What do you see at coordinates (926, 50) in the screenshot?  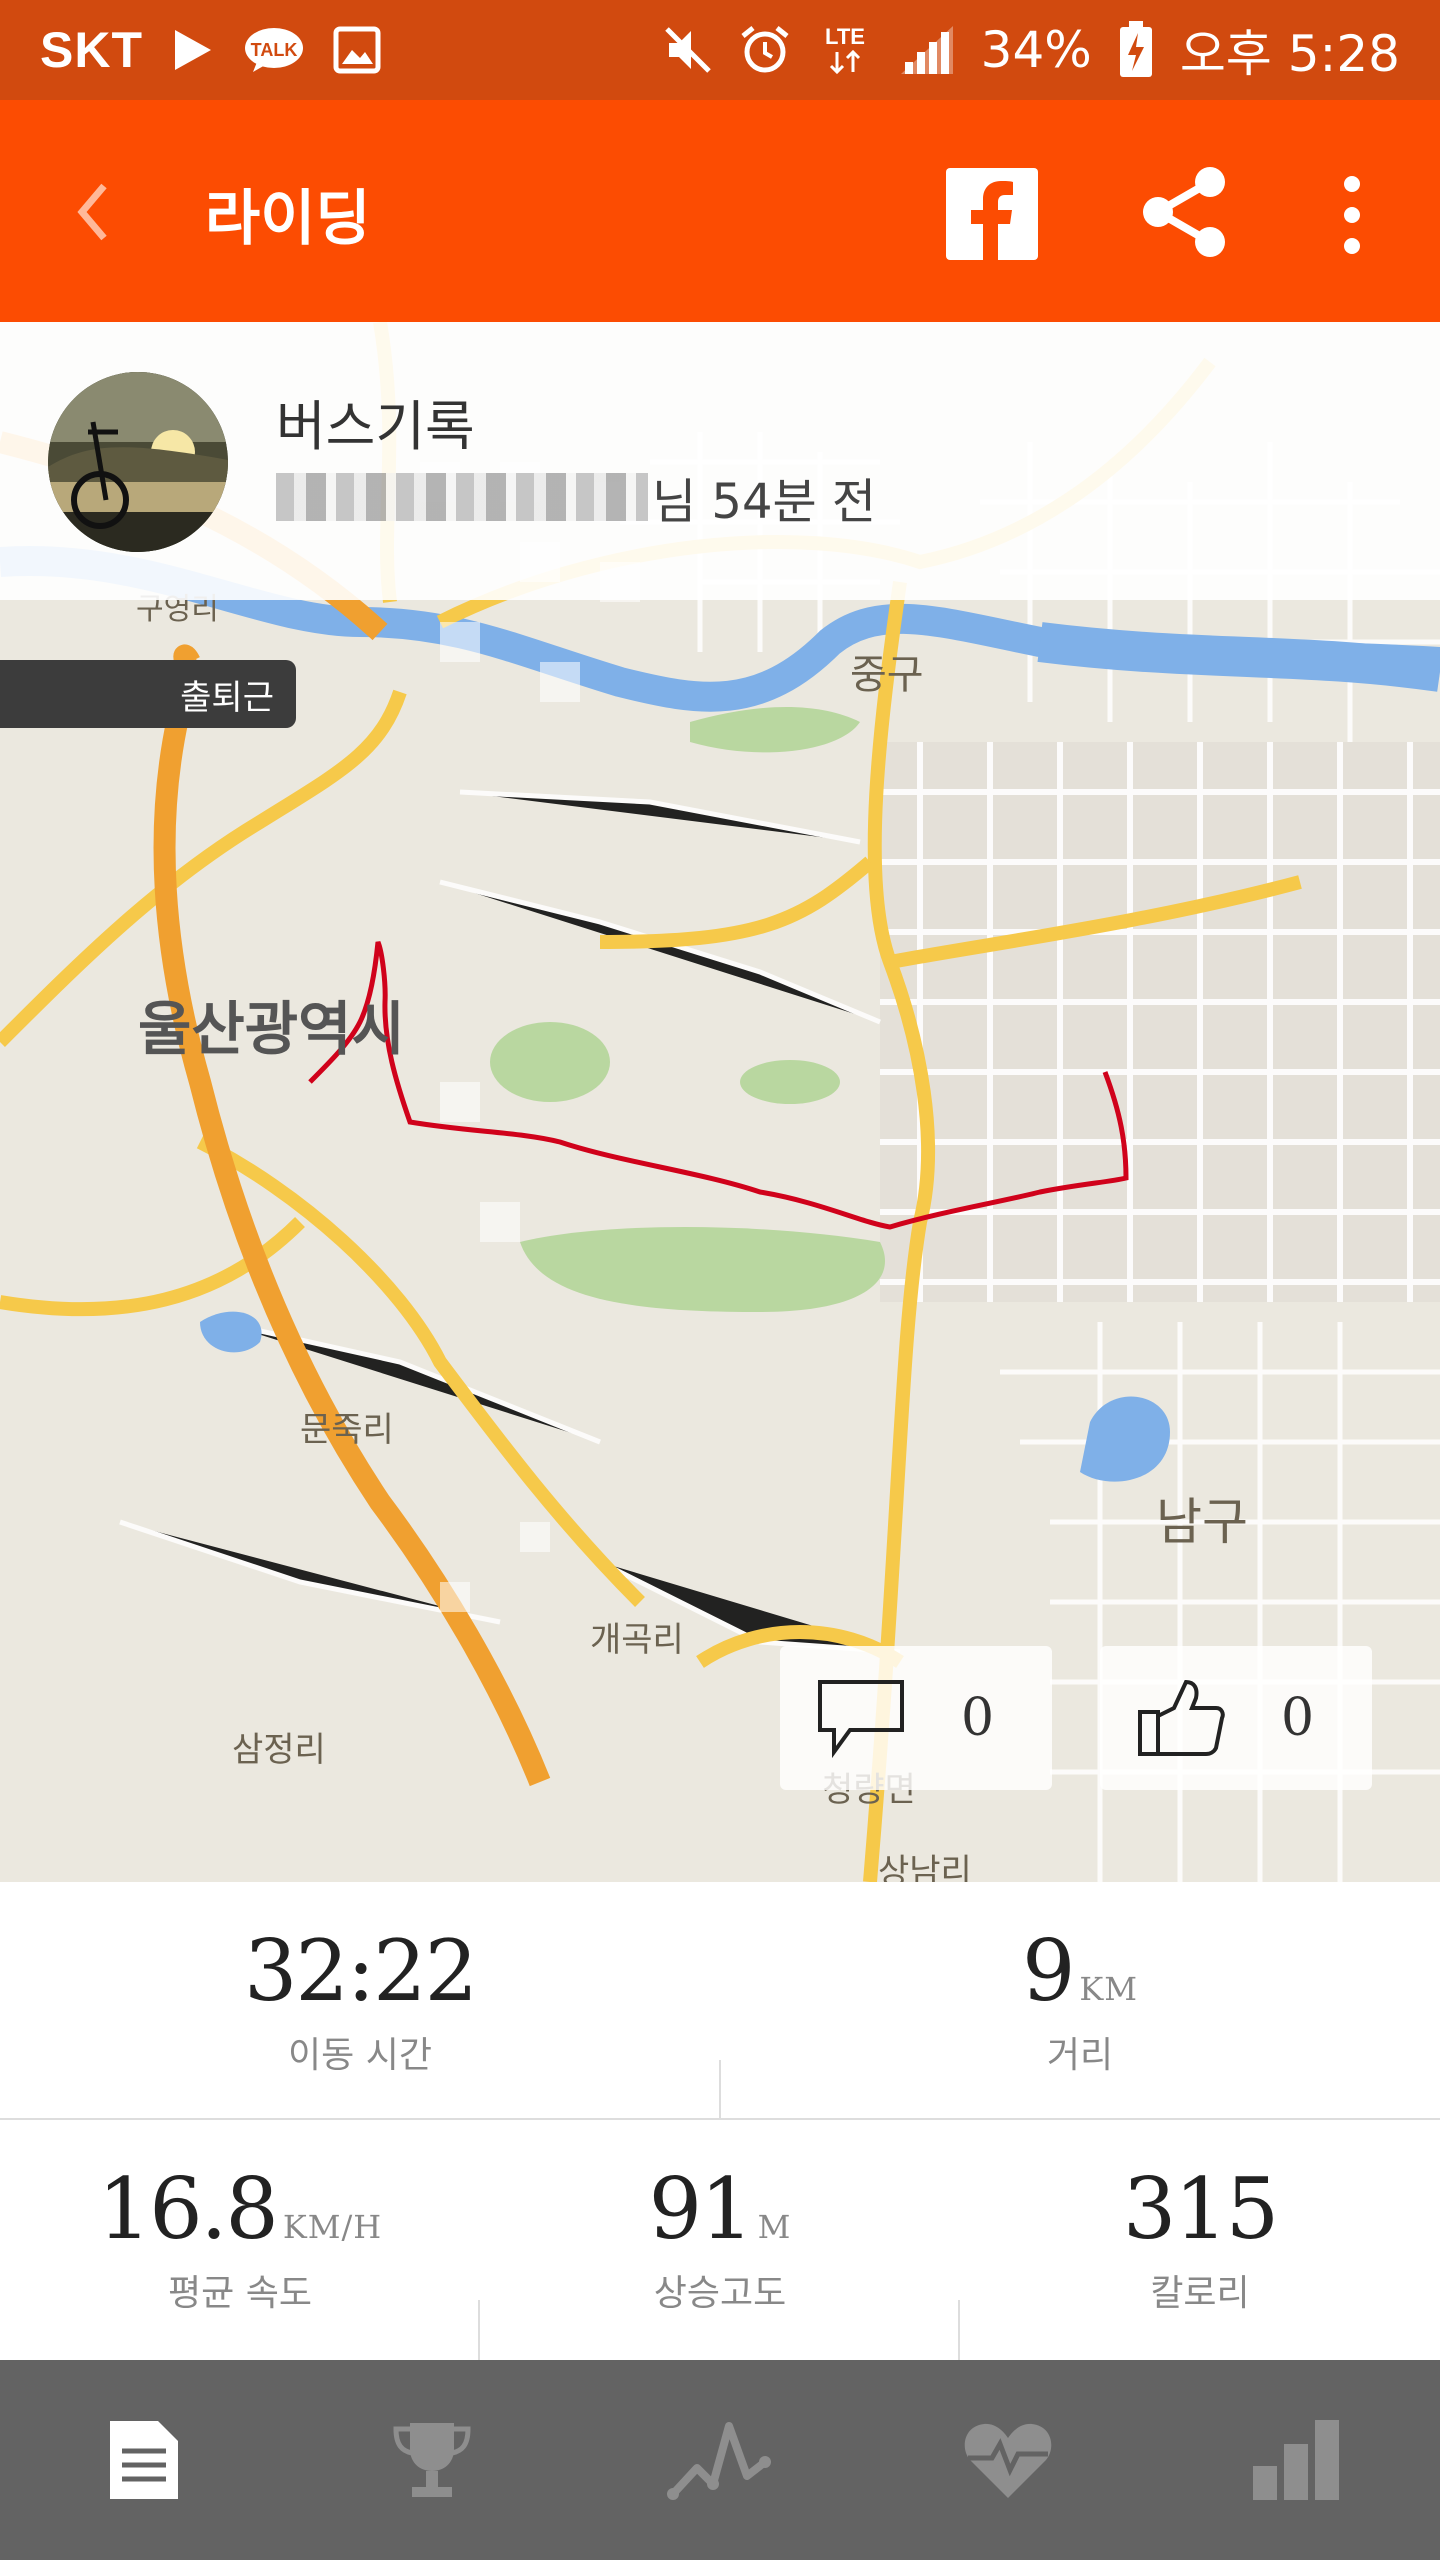 I see `signal-icon` at bounding box center [926, 50].